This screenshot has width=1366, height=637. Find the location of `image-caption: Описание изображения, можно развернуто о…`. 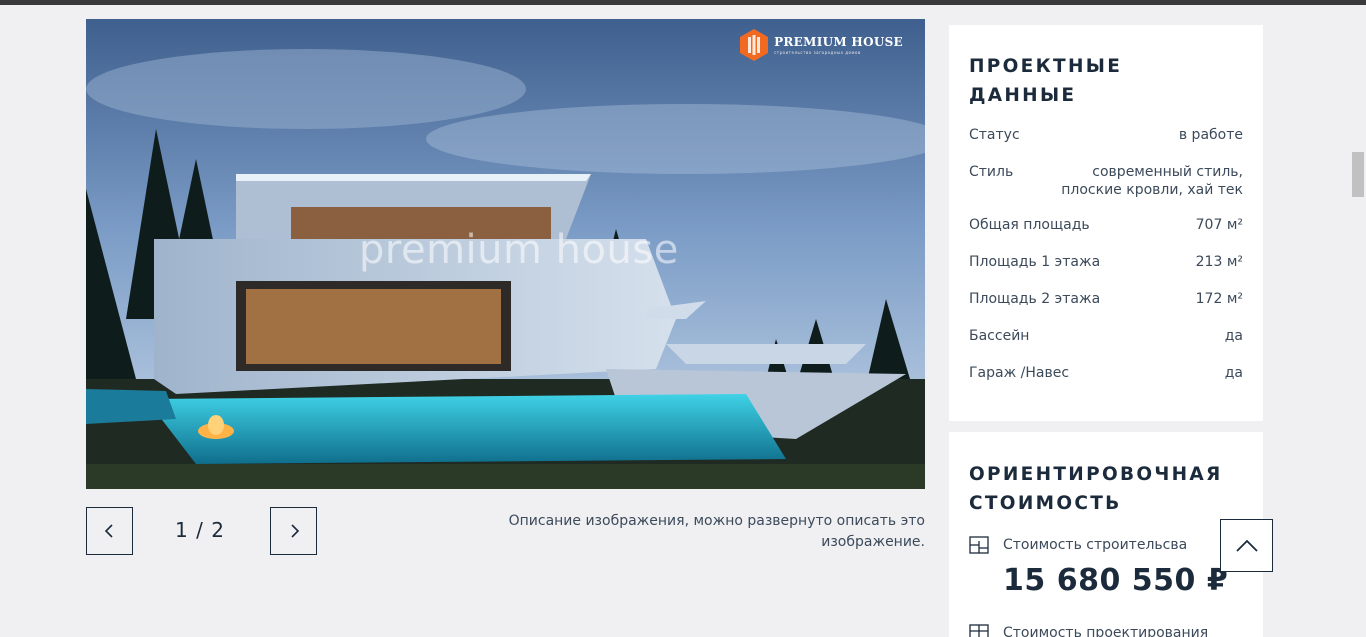

image-caption: Описание изображения, можно развернуто о… is located at coordinates (716, 531).